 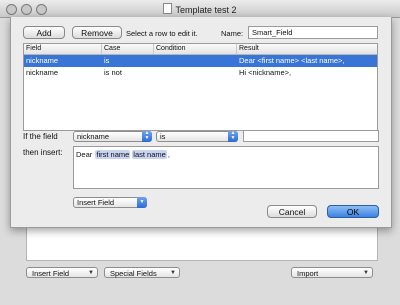 What do you see at coordinates (307, 49) in the screenshot?
I see `column-header-result: Result` at bounding box center [307, 49].